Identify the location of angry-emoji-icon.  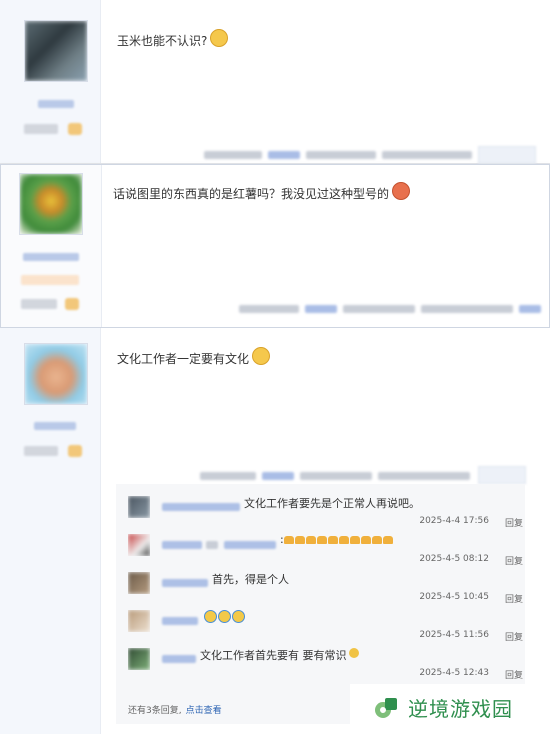
(401, 190).